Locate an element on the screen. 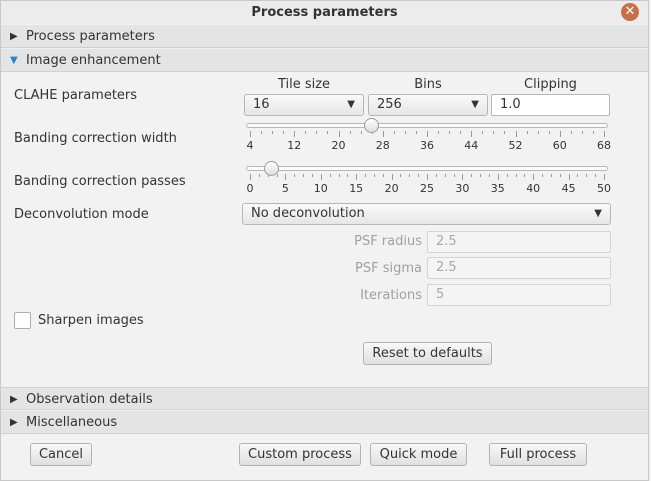 This screenshot has height=481, width=651. banding-passes-tick-label: 15 is located at coordinates (356, 188).